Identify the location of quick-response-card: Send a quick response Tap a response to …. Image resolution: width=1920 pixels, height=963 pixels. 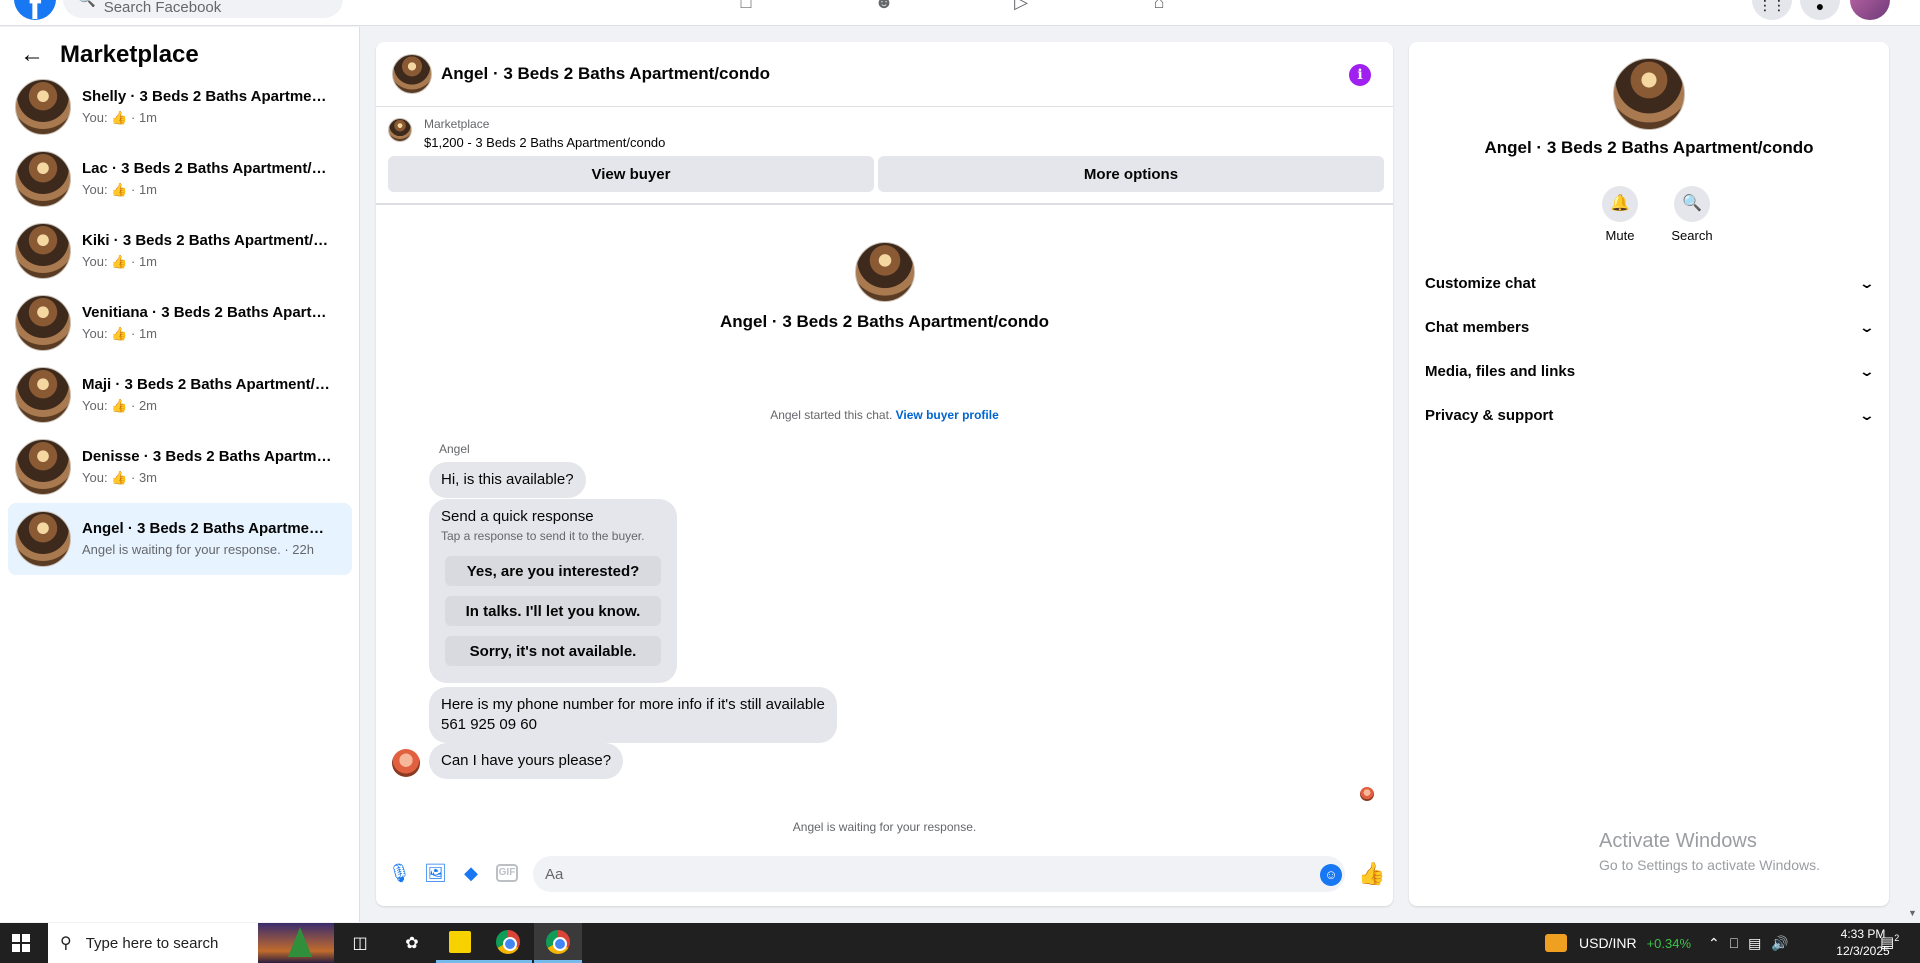
(553, 591).